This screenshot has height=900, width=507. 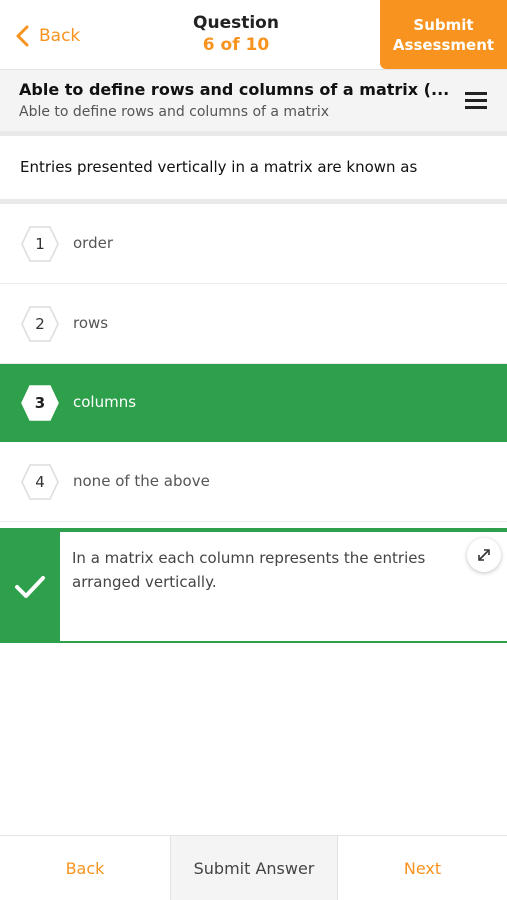 What do you see at coordinates (236, 23) in the screenshot?
I see `question-label: Question` at bounding box center [236, 23].